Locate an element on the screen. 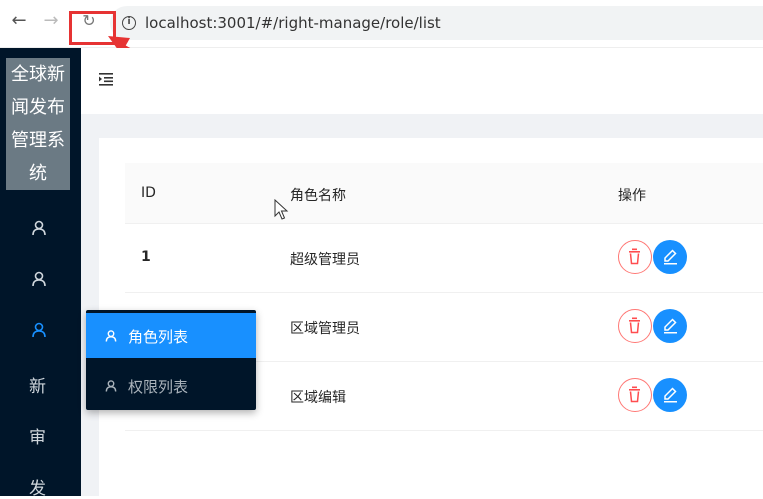 Image resolution: width=763 pixels, height=499 pixels. logo-line: 管理系 is located at coordinates (38, 140).